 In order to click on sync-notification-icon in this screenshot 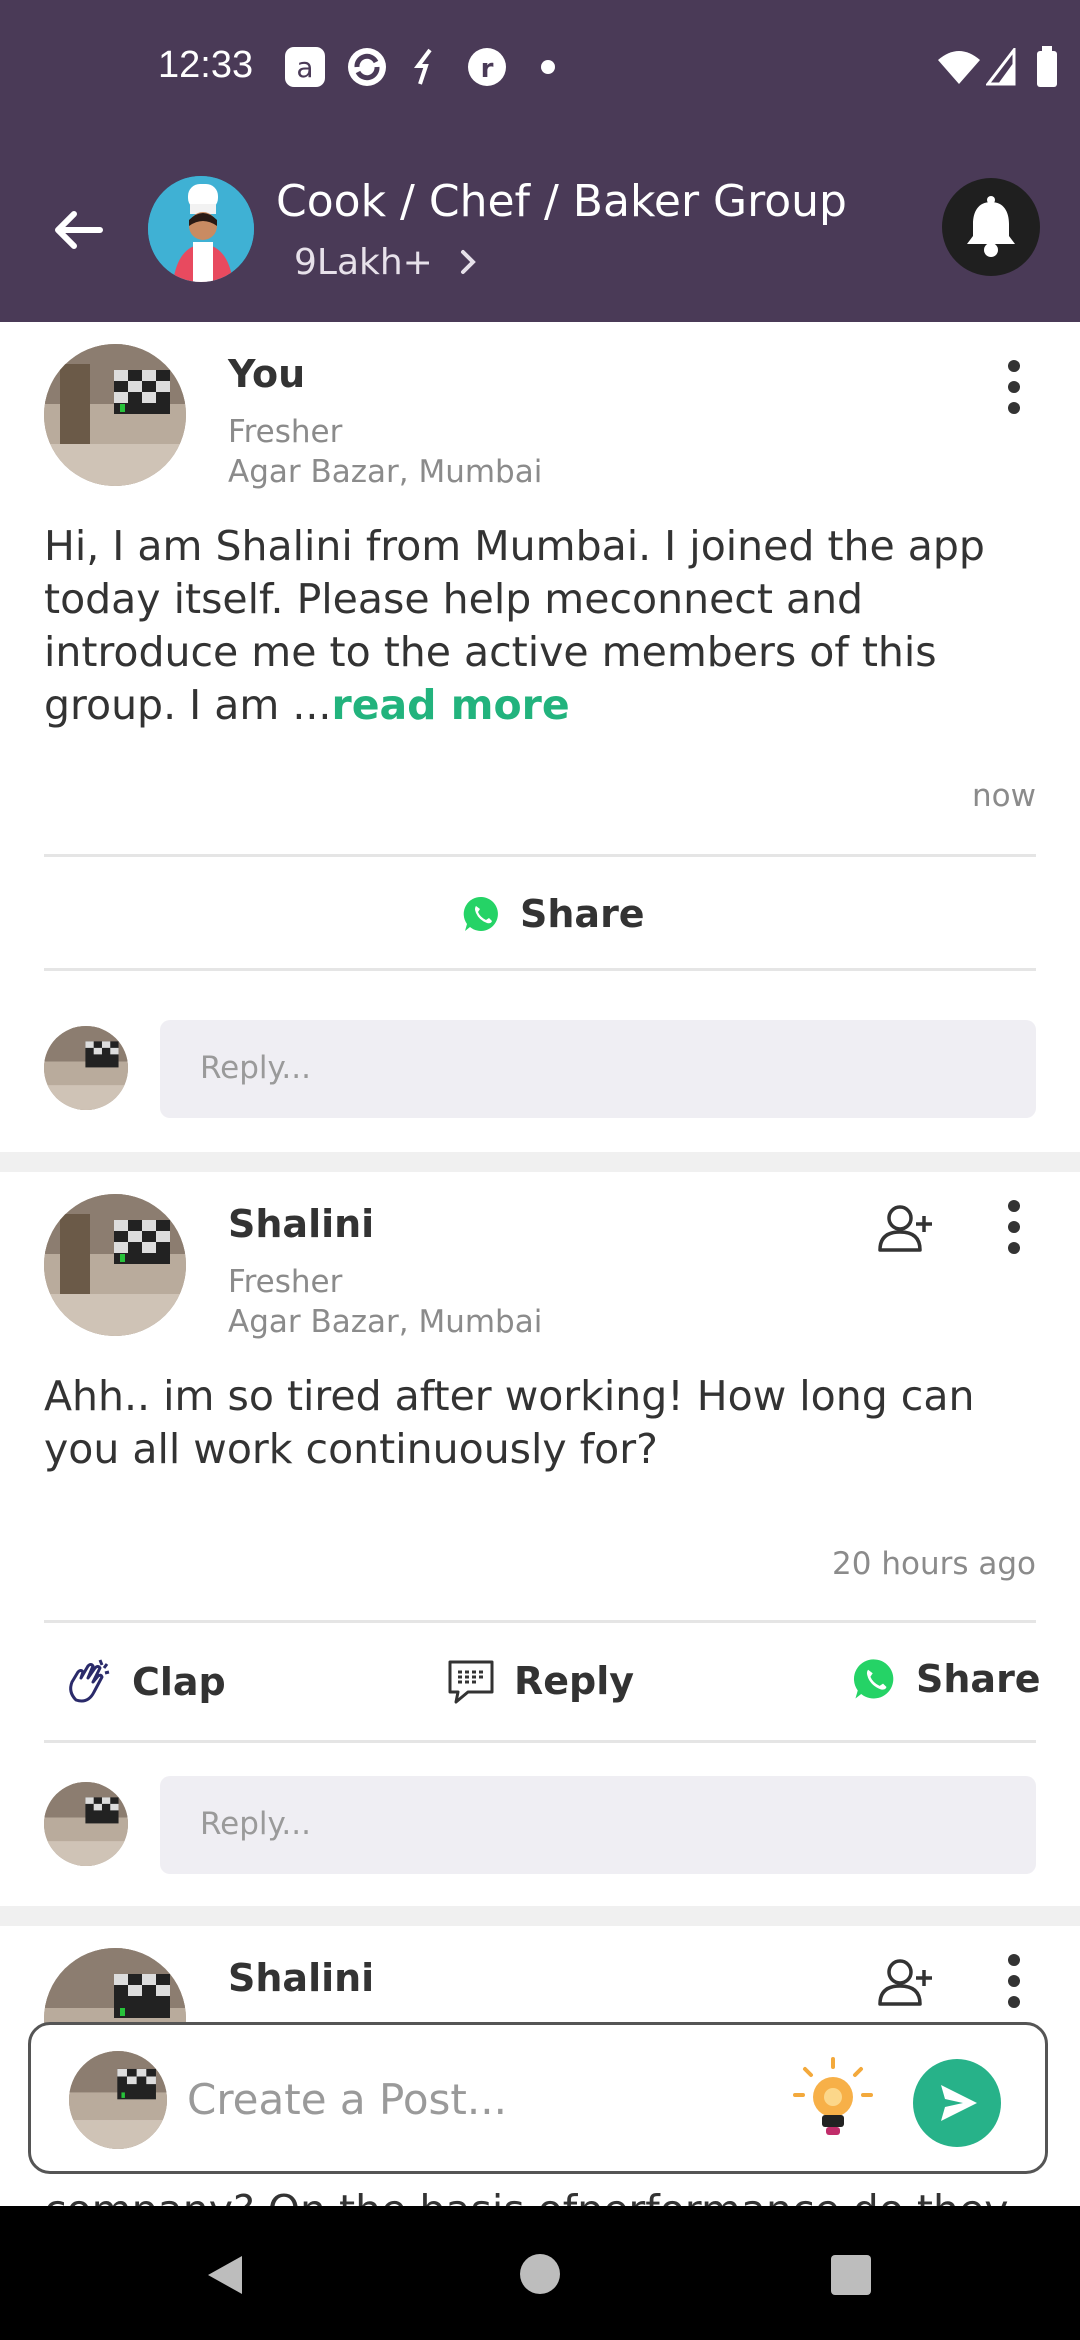, I will do `click(367, 67)`.